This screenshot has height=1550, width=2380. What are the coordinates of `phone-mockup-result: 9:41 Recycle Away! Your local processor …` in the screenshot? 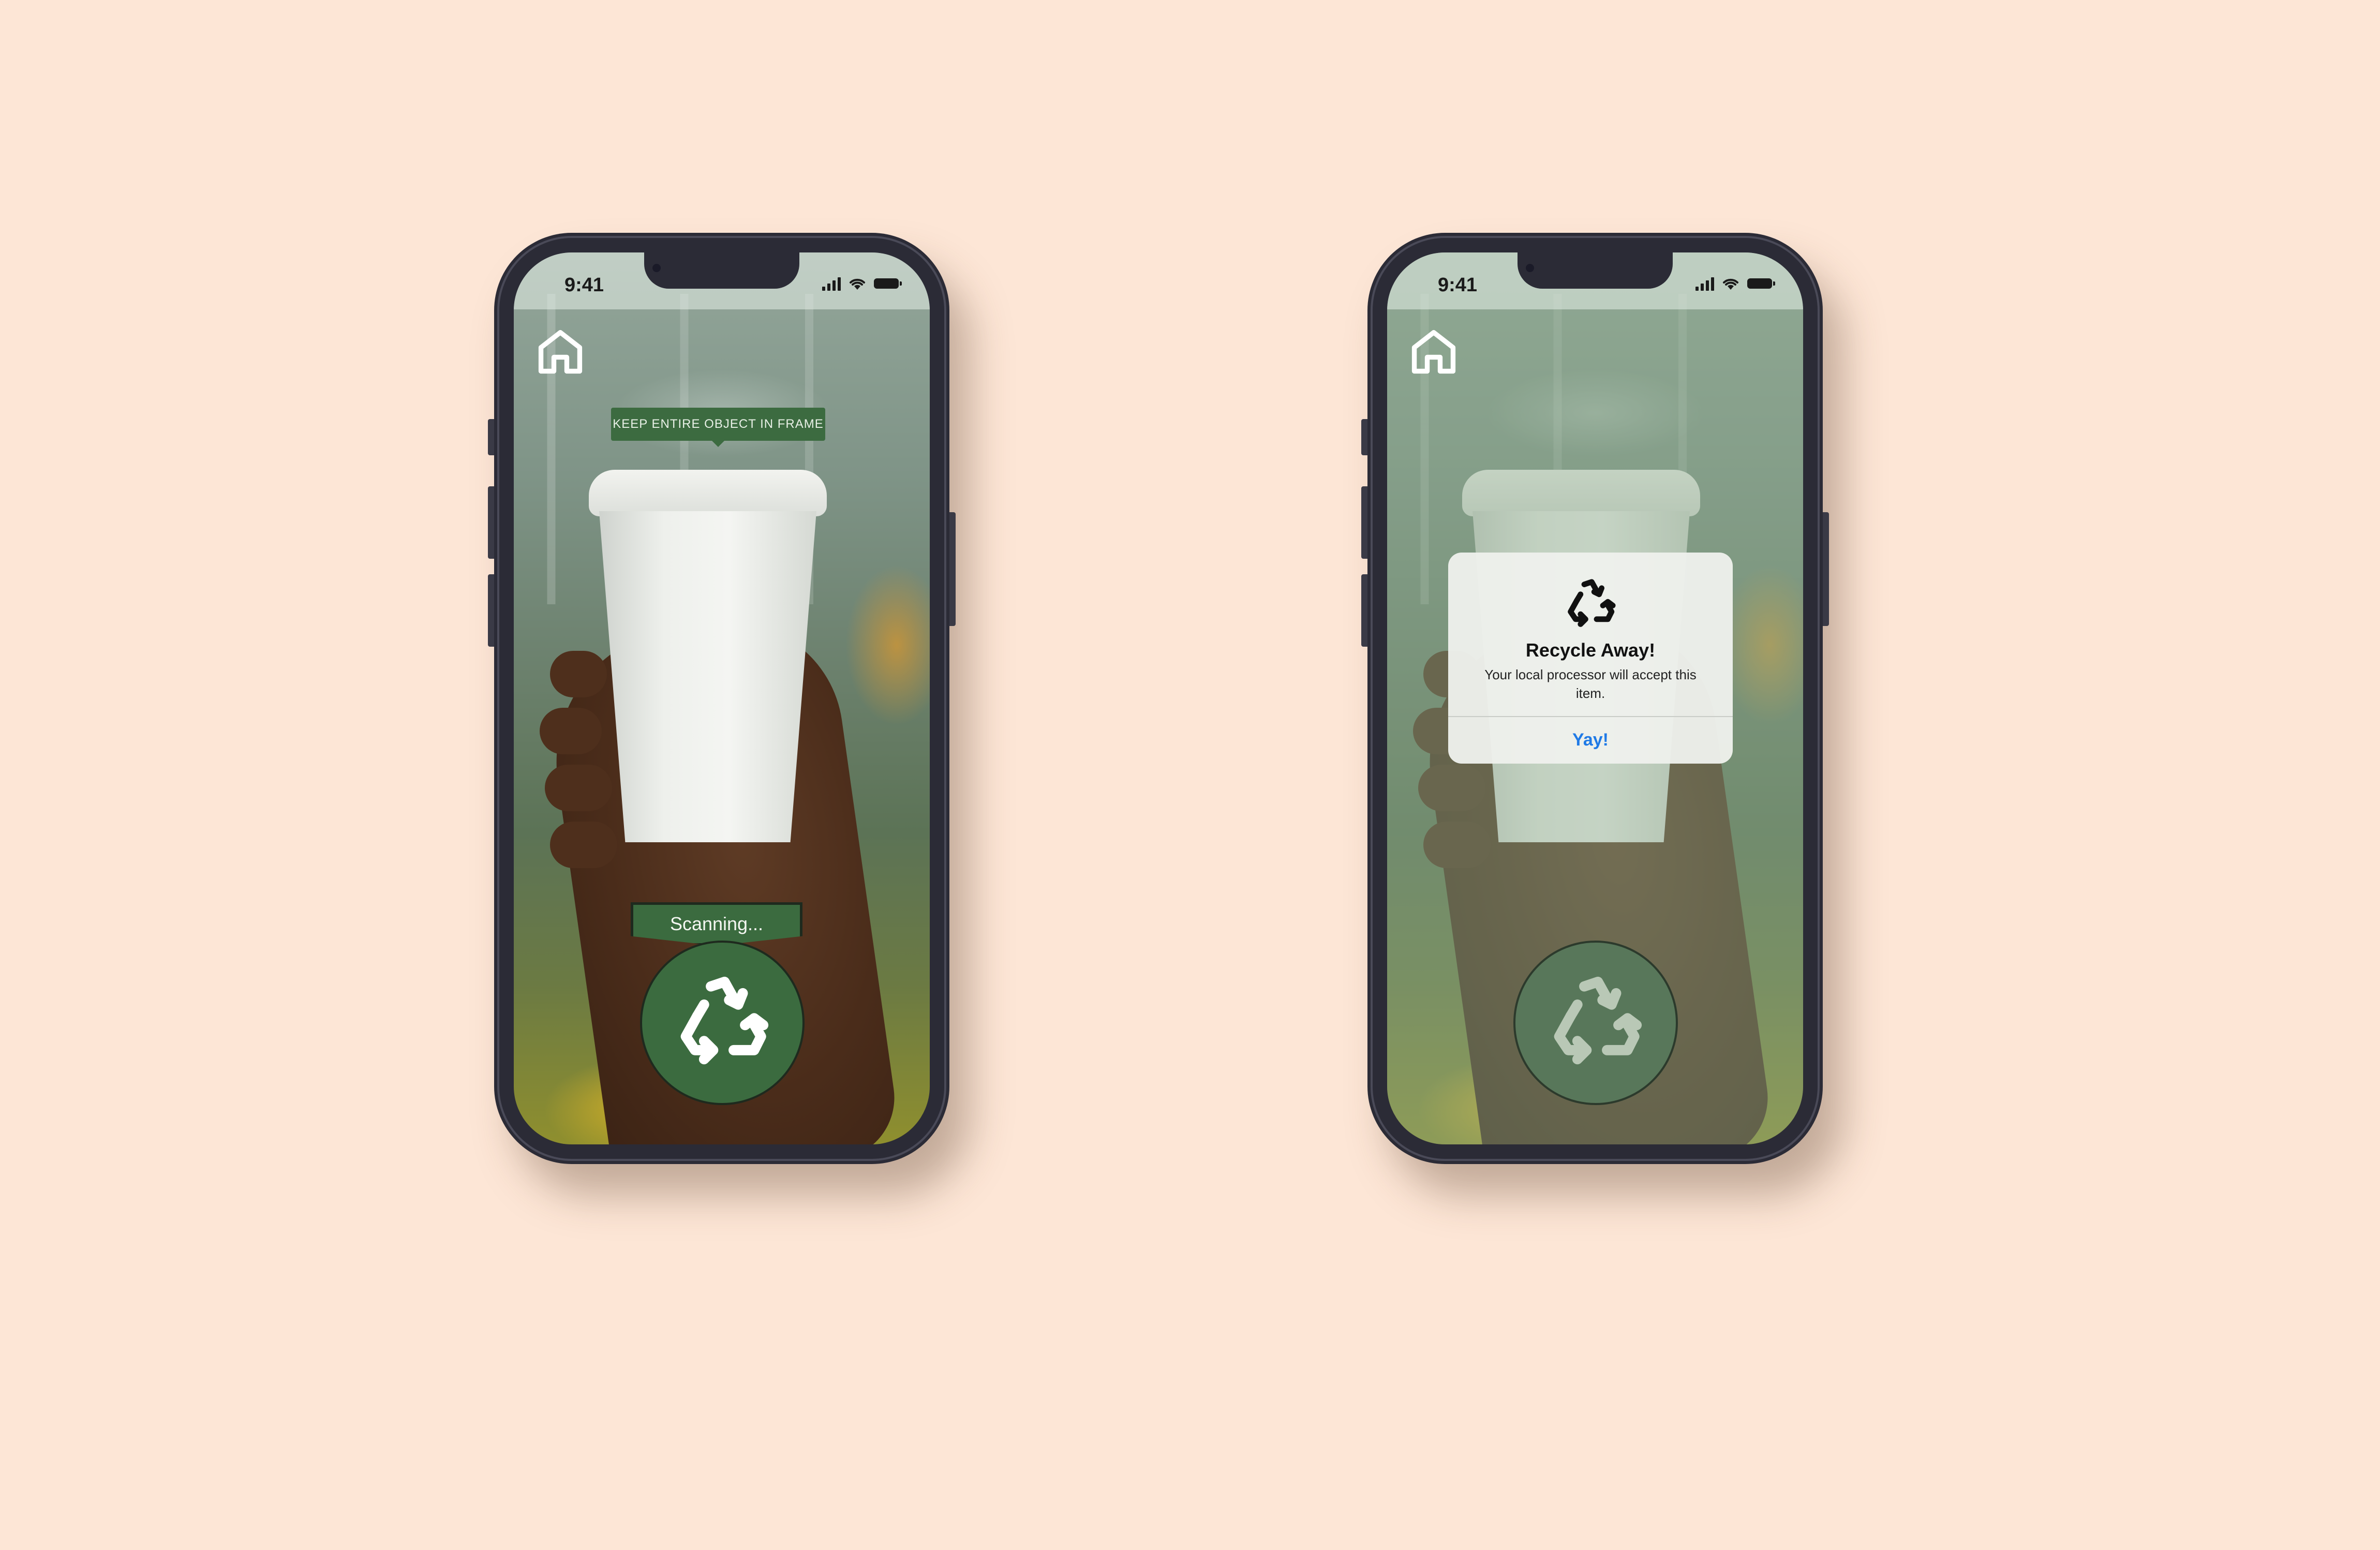 It's located at (1595, 698).